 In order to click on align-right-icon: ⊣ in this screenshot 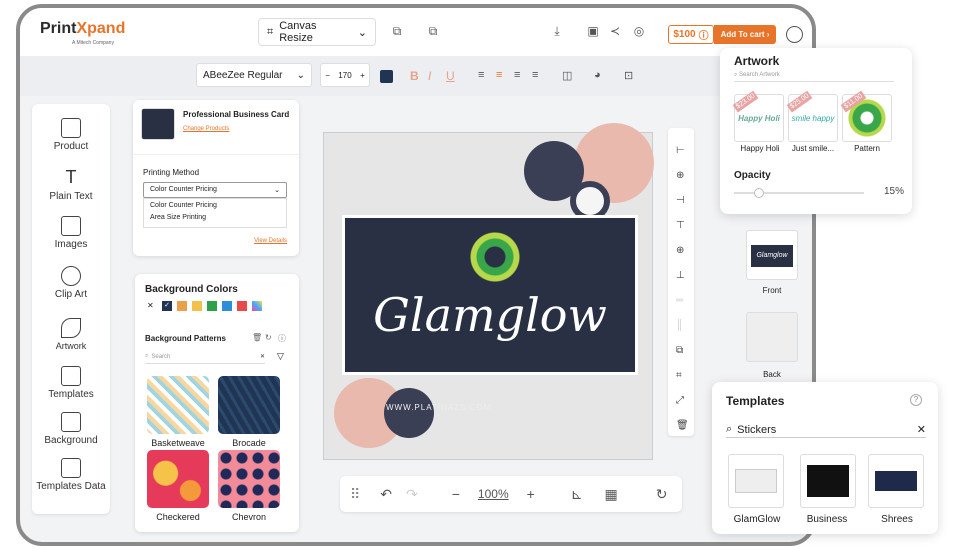, I will do `click(682, 200)`.